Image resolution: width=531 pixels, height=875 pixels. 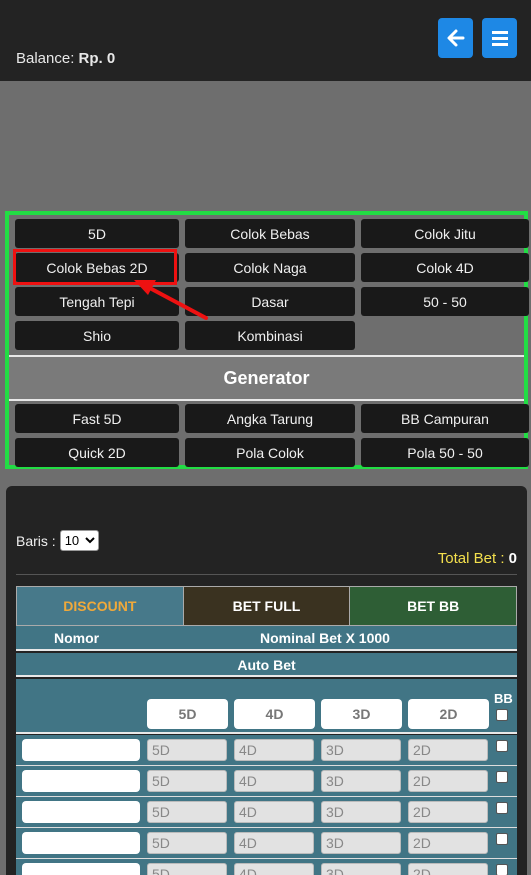 What do you see at coordinates (361, 714) in the screenshot?
I see `auto-3d-input: 3D` at bounding box center [361, 714].